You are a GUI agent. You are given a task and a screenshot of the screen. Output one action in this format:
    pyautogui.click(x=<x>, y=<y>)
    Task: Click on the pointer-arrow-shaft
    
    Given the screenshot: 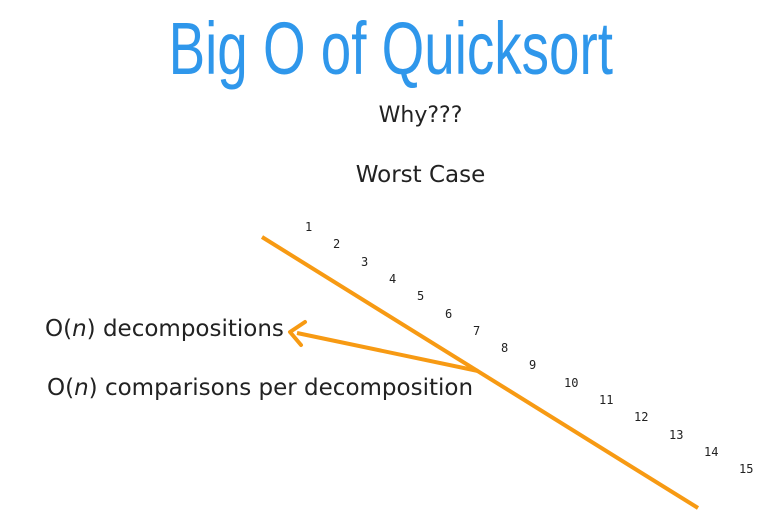 What is the action you would take?
    pyautogui.click(x=387, y=352)
    